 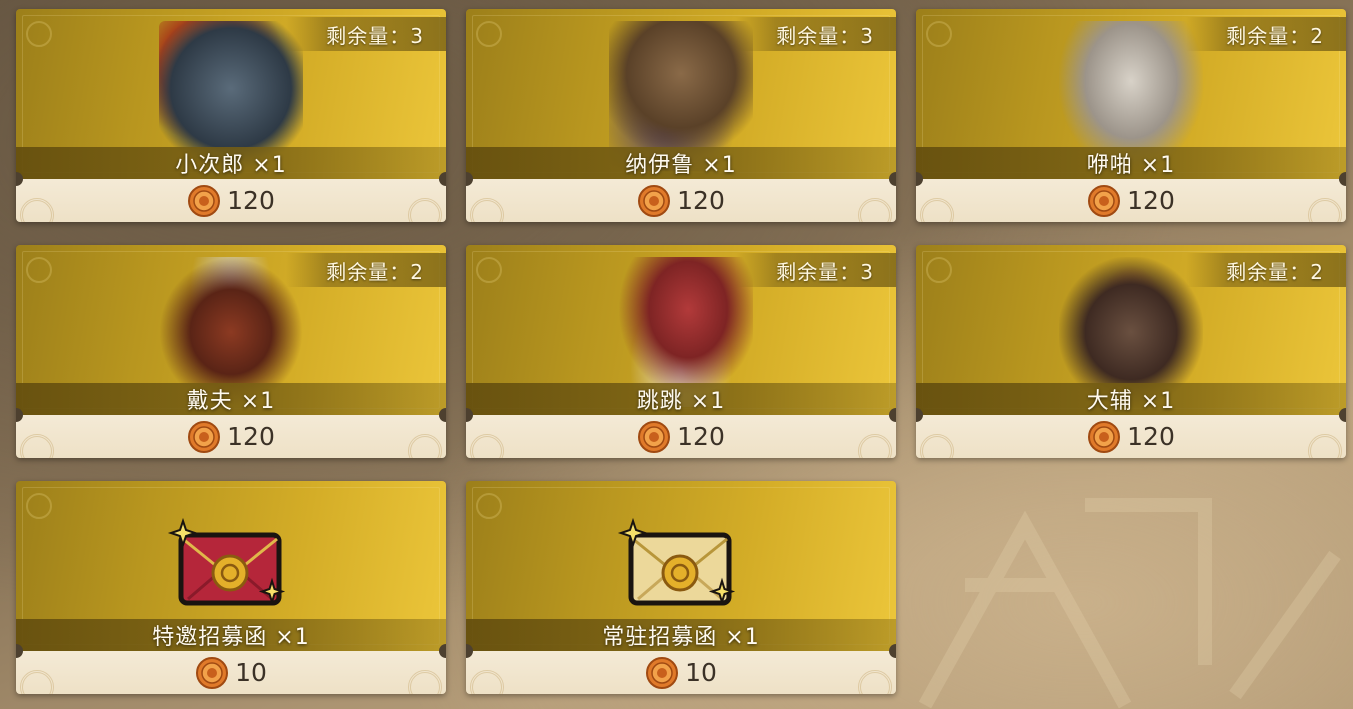 I want to click on card-header: 剩余量：3 跳跳 ×1, so click(x=681, y=330).